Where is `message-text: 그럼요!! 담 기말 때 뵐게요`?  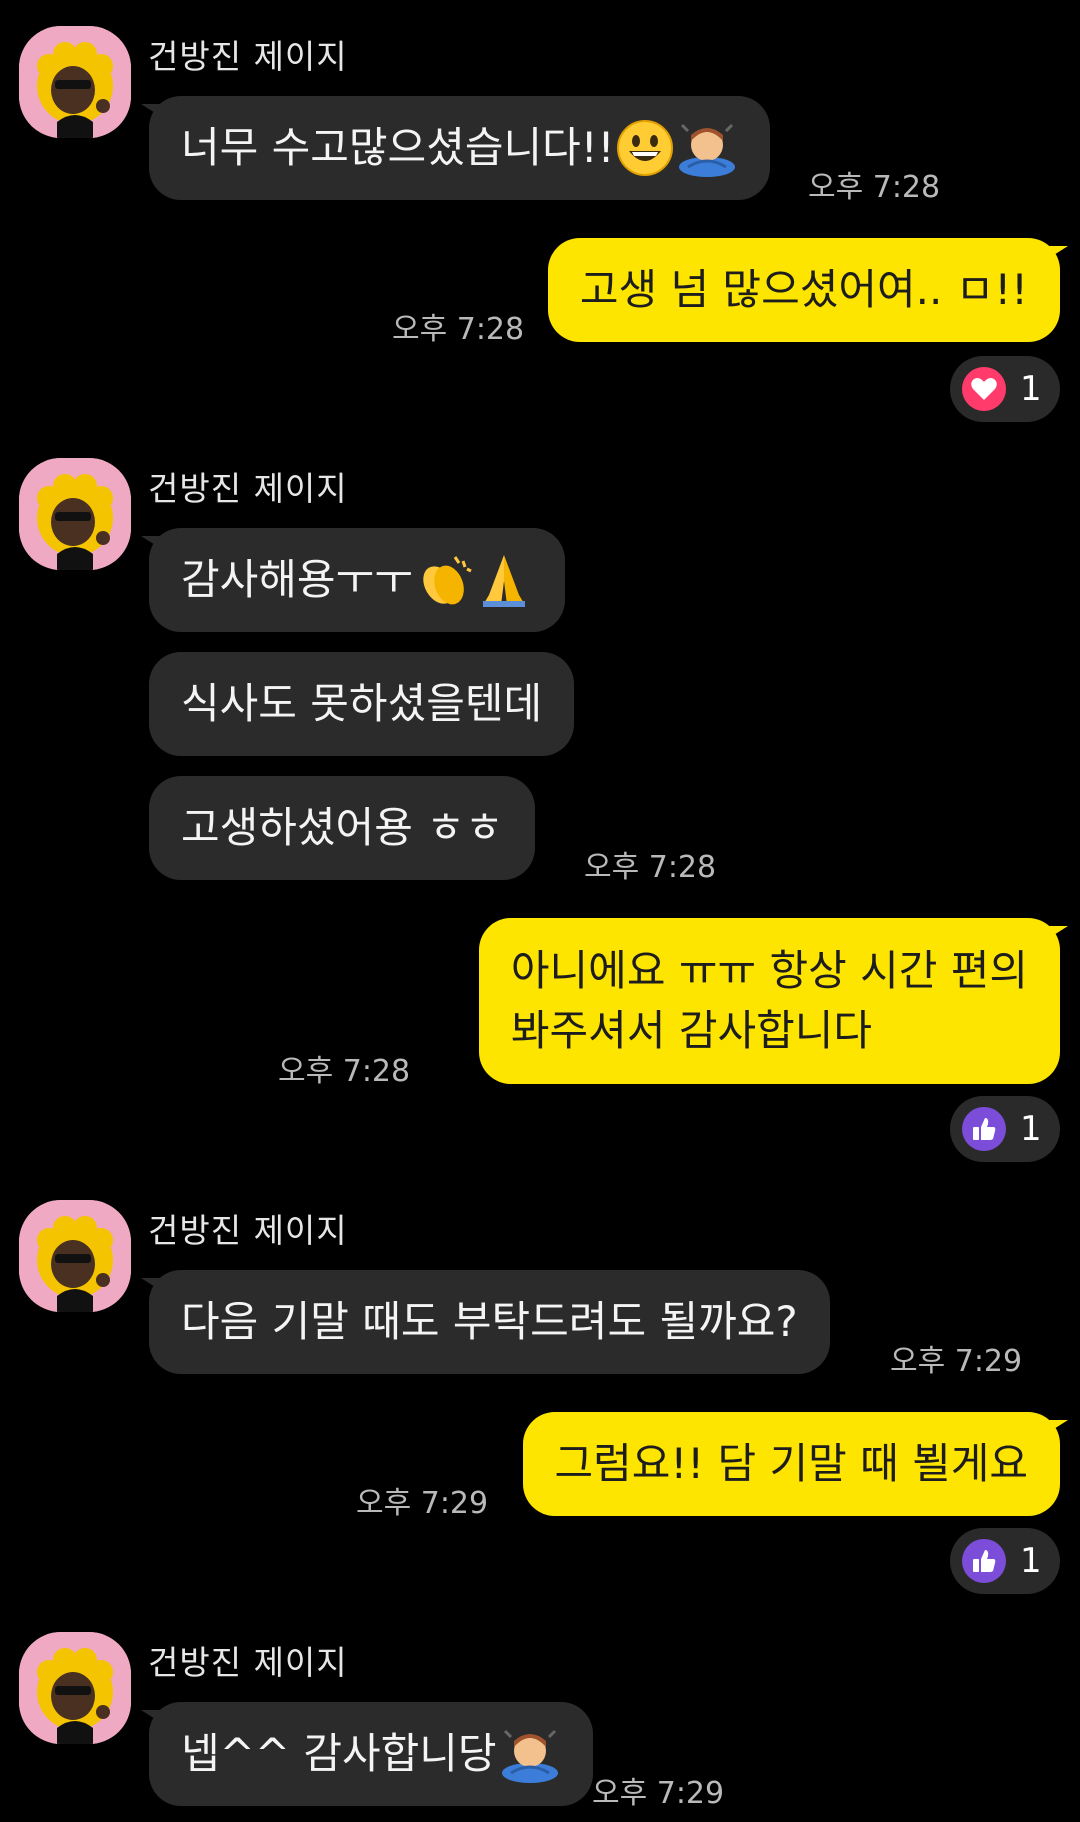
message-text: 그럼요!! 담 기말 때 뵐게요 is located at coordinates (791, 1463).